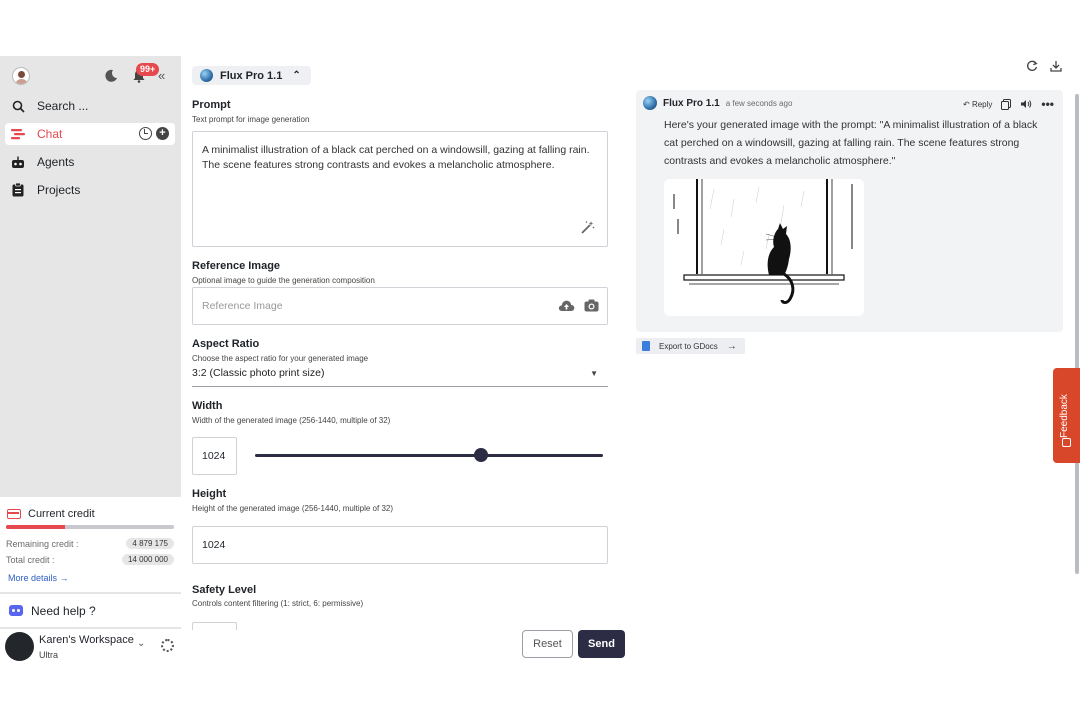 The width and height of the screenshot is (1080, 720). Describe the element at coordinates (480, 455) in the screenshot. I see `slider-thumb` at that location.